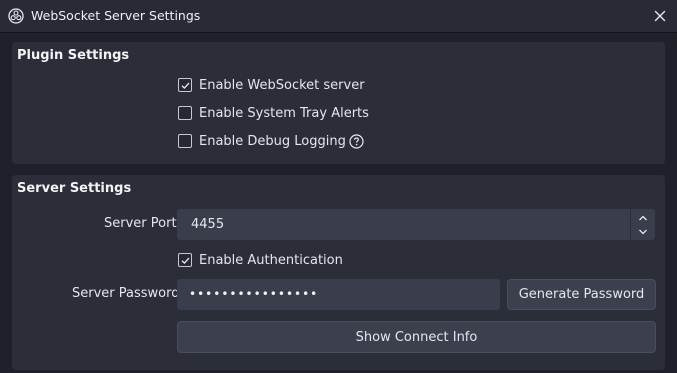  What do you see at coordinates (581, 294) in the screenshot?
I see `generate-password-button: Generate Password` at bounding box center [581, 294].